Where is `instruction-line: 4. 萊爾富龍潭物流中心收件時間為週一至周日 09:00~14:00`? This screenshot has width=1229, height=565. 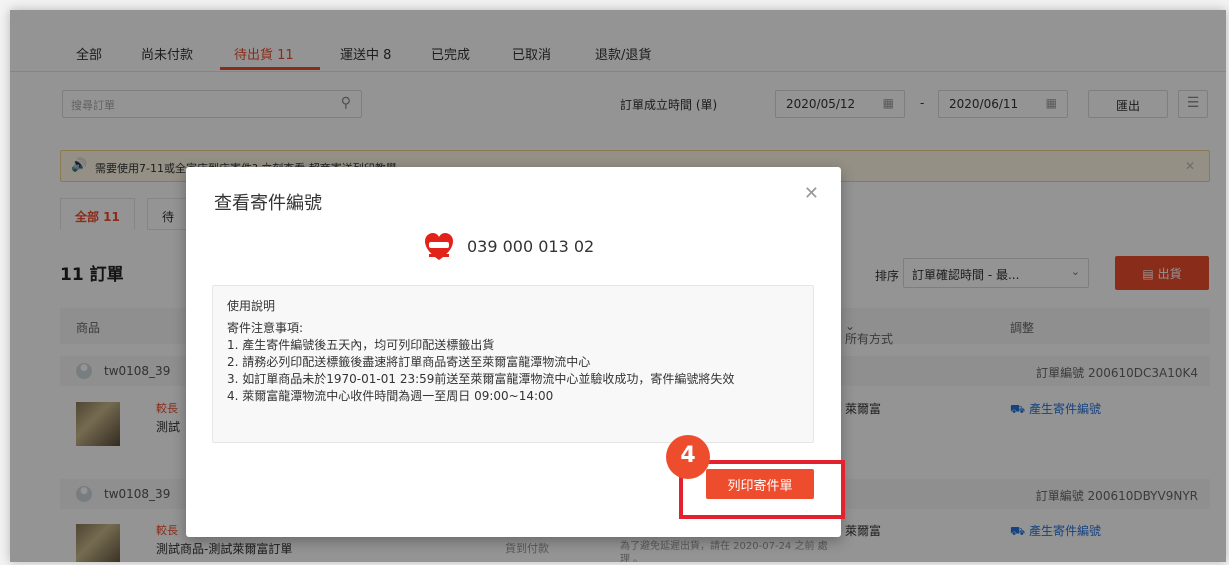
instruction-line: 4. 萊爾富龍潭物流中心收件時間為週一至周日 09:00~14:00 is located at coordinates (390, 396).